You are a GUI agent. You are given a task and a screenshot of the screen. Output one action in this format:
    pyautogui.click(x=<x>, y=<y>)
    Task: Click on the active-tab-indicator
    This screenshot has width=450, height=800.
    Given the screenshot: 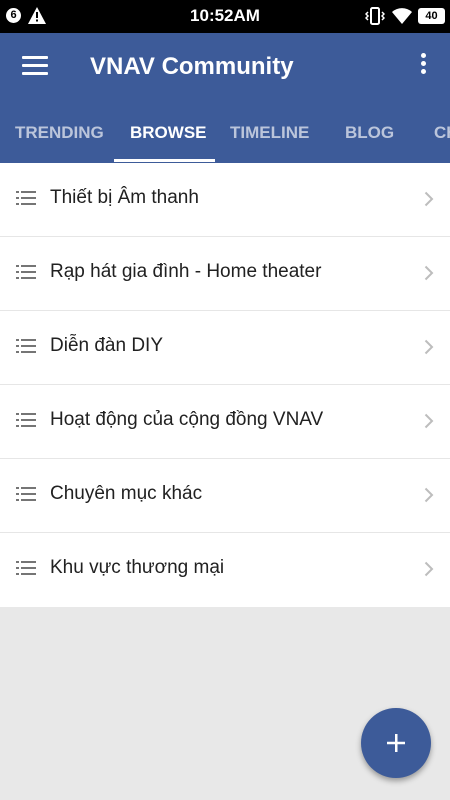 What is the action you would take?
    pyautogui.click(x=164, y=160)
    